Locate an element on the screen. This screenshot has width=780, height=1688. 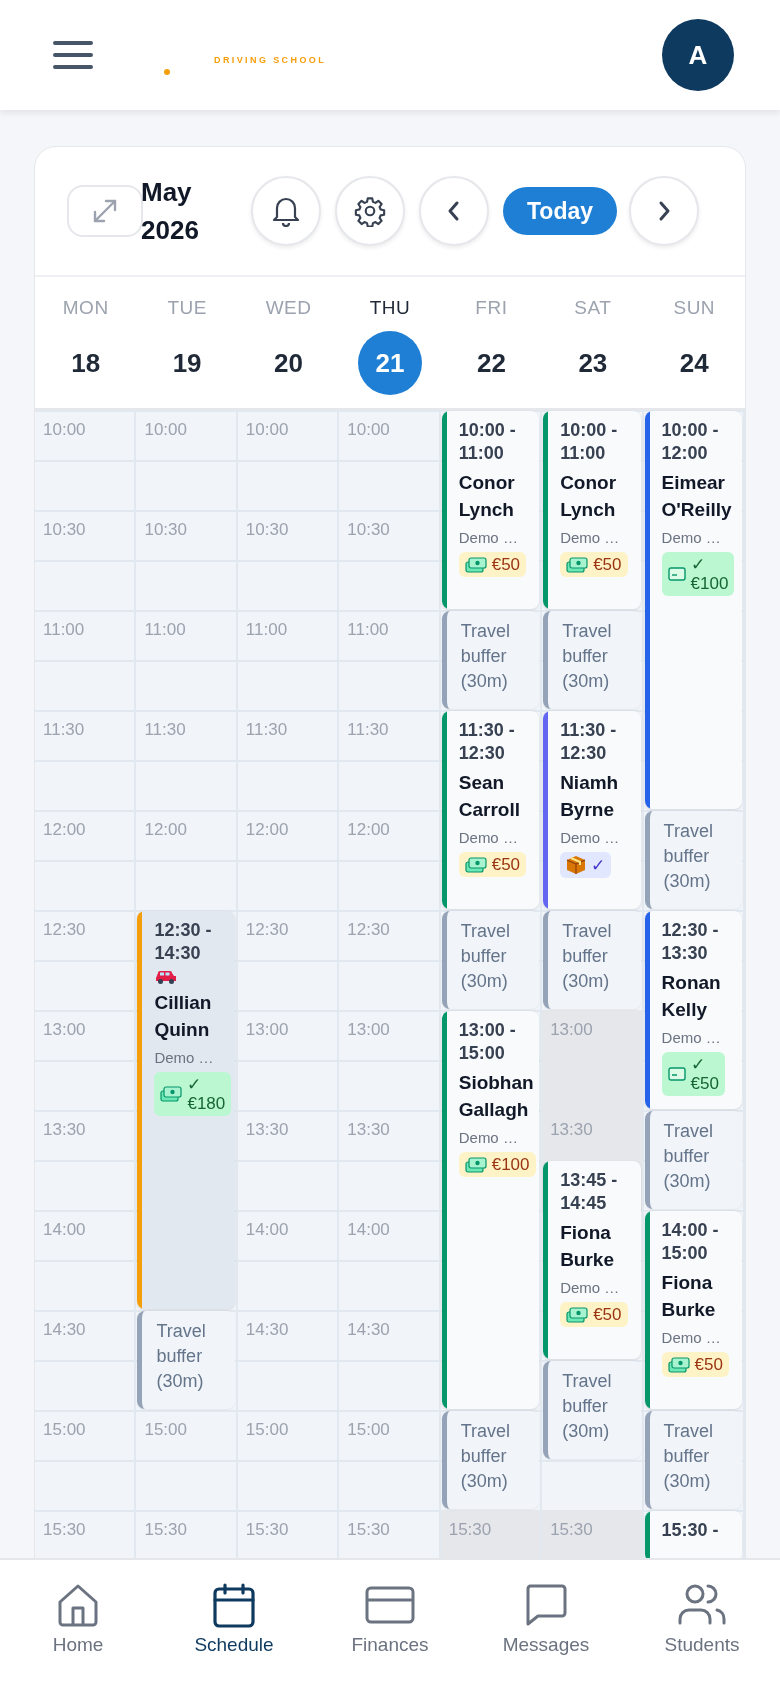
lesson-card: 15:30 - is located at coordinates (693, 1534).